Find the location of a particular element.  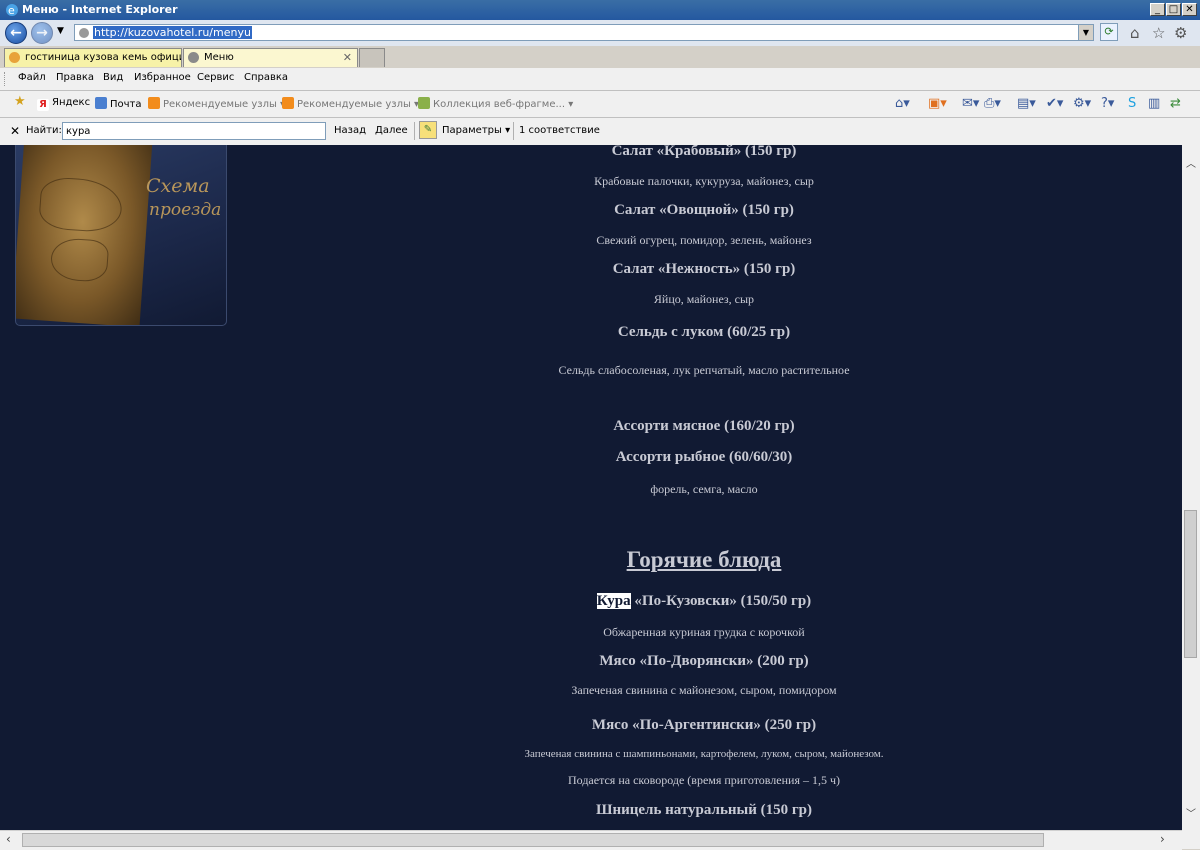

vertical-scrollbar: ︿ ﹀ is located at coordinates (1191, 487).